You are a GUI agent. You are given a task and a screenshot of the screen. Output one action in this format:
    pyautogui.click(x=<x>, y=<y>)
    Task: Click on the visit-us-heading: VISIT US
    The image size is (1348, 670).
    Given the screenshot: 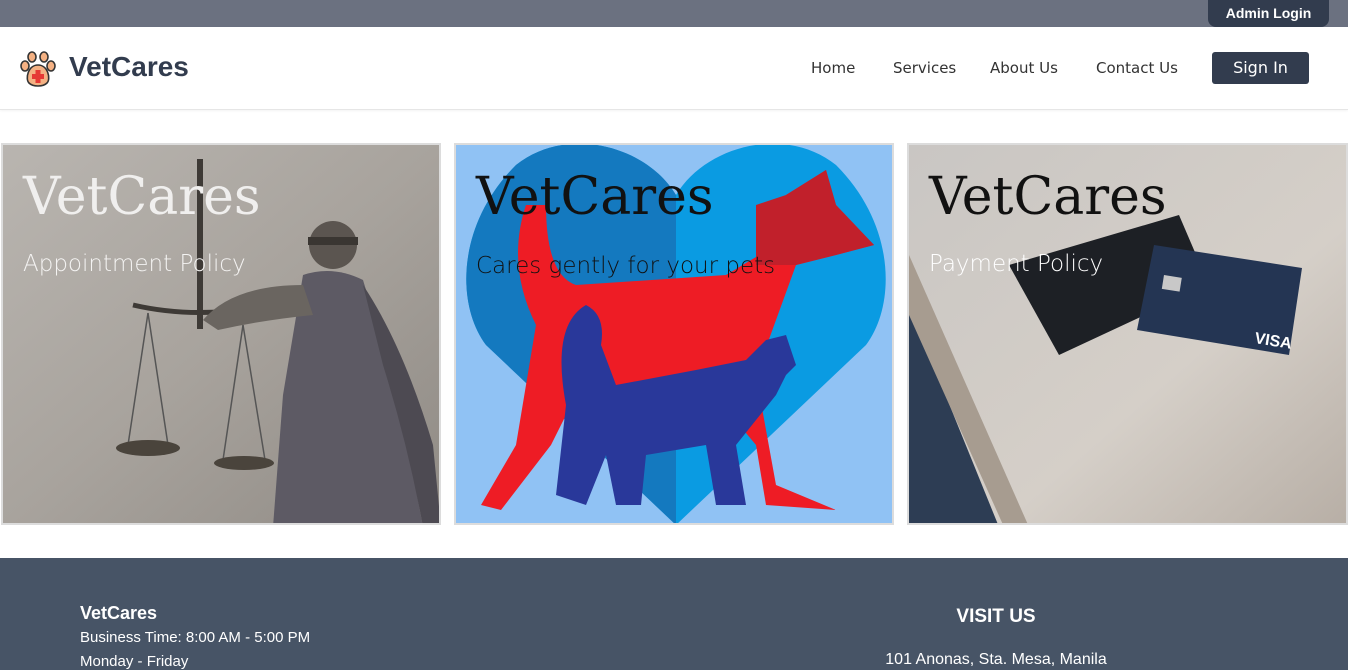 What is the action you would take?
    pyautogui.click(x=996, y=616)
    